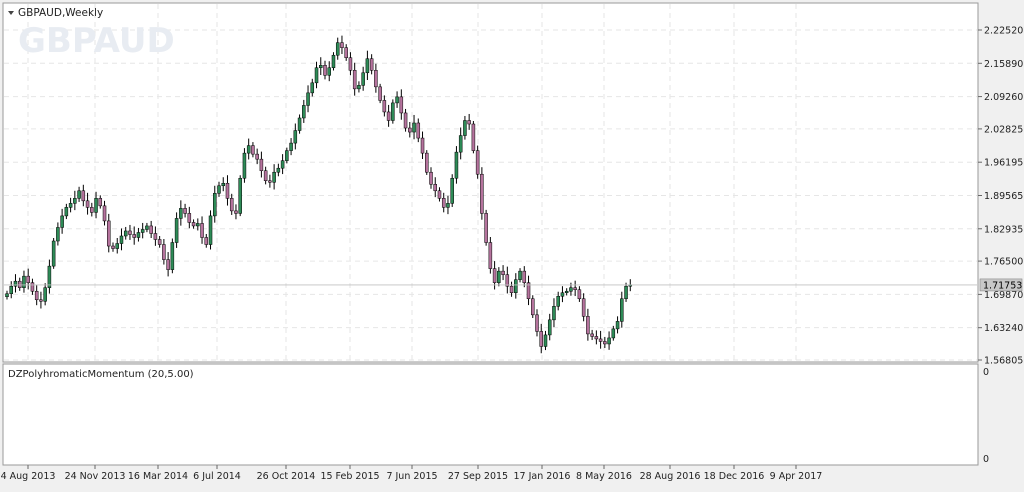  What do you see at coordinates (1003, 97) in the screenshot?
I see `price-tick-label: 2.09260` at bounding box center [1003, 97].